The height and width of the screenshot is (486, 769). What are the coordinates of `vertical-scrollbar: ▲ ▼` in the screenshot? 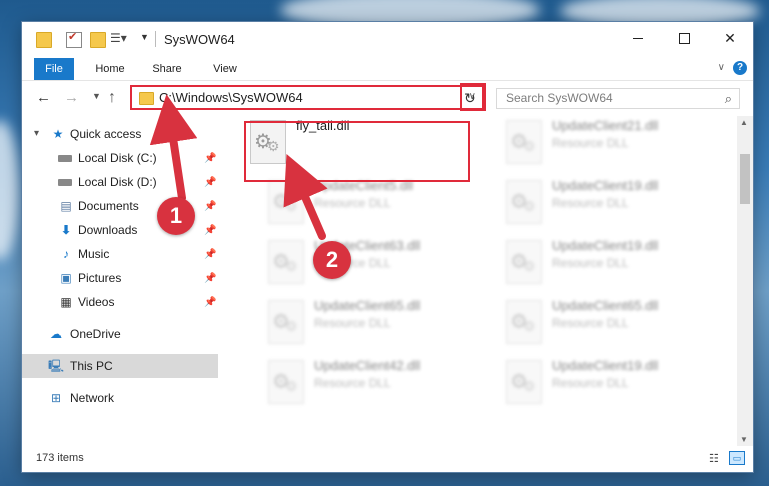 It's located at (745, 281).